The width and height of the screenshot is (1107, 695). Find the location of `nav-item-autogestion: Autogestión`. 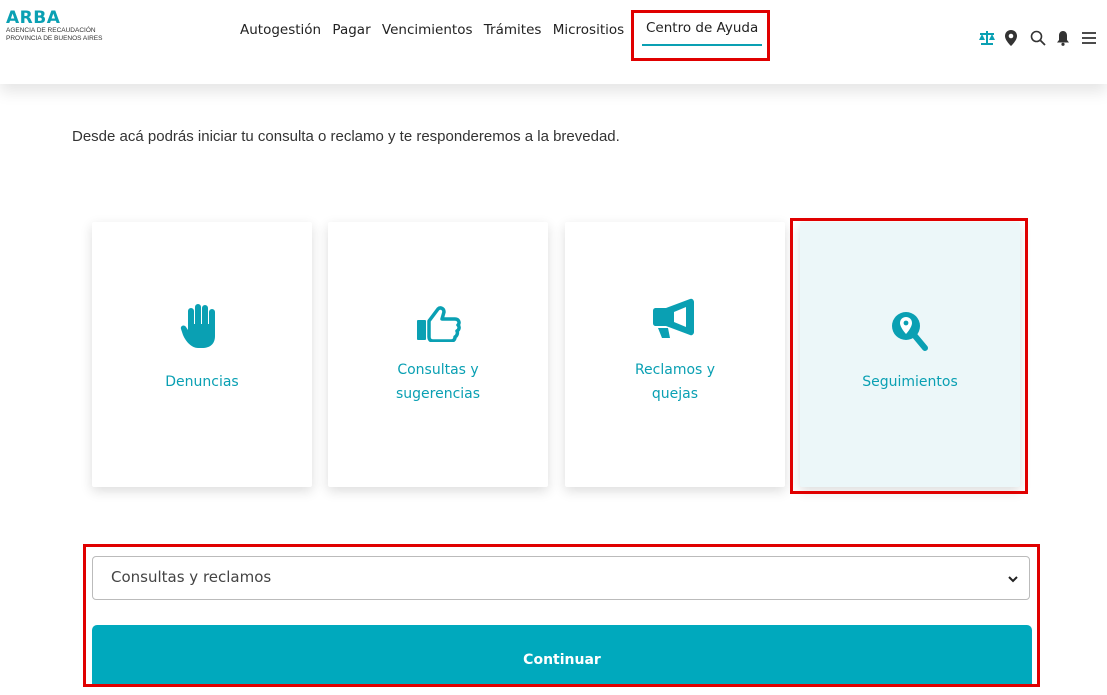

nav-item-autogestion: Autogestión is located at coordinates (280, 30).